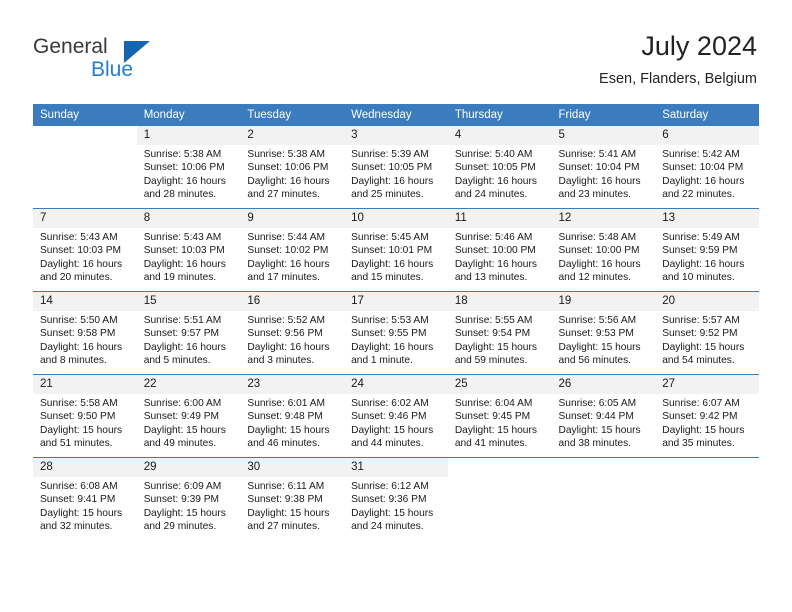  What do you see at coordinates (181, 334) in the screenshot?
I see `sunset-text: Sunset: 9:57 PM` at bounding box center [181, 334].